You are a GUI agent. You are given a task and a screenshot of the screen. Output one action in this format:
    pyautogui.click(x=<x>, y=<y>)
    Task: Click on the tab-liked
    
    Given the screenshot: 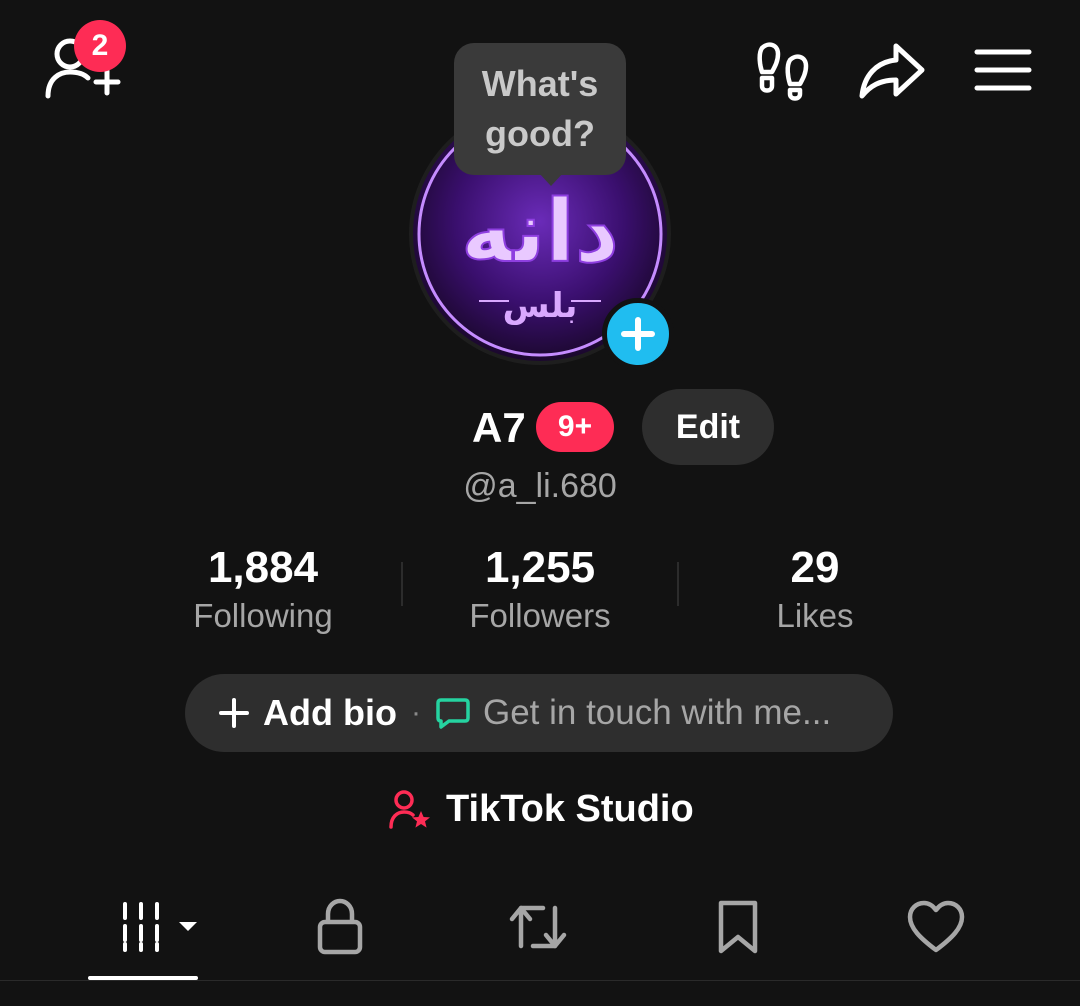 What is the action you would take?
    pyautogui.click(x=936, y=927)
    